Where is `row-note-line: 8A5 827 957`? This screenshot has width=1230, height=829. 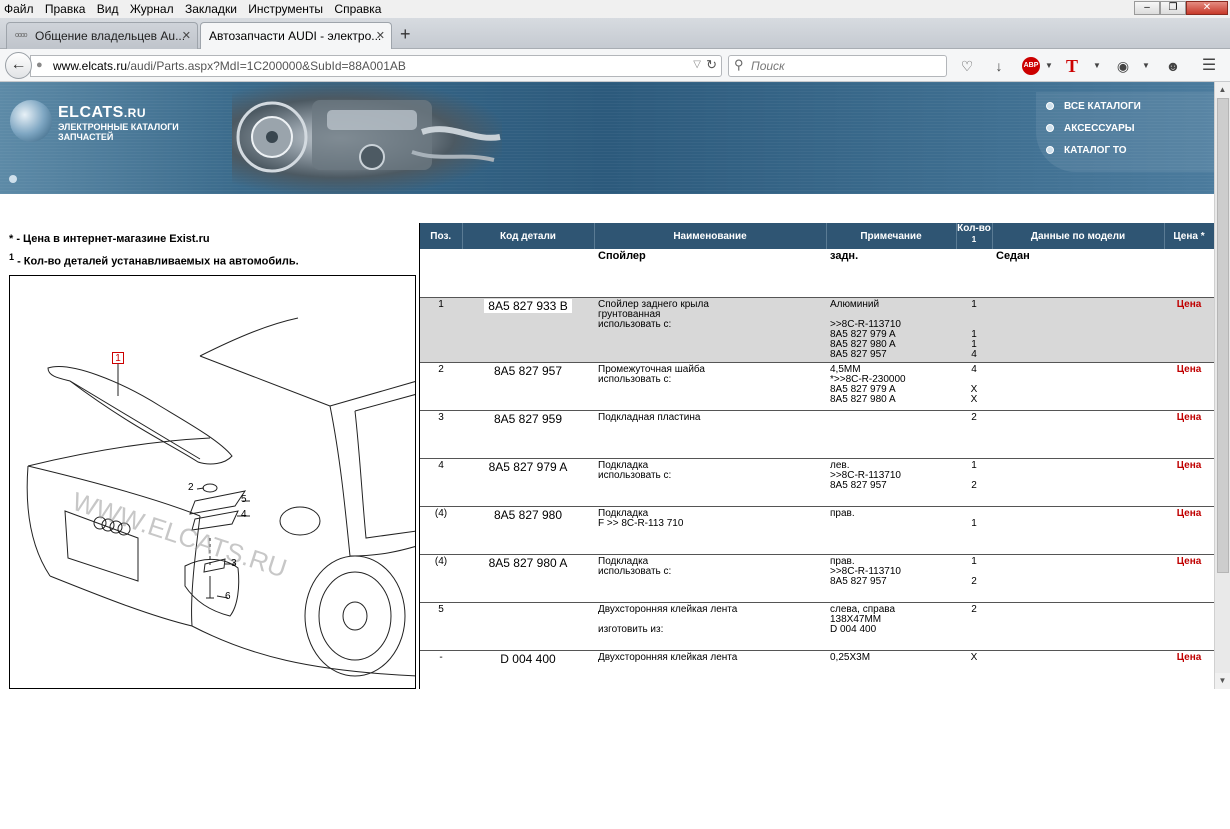
row-note-line: 8A5 827 957 is located at coordinates (858, 581).